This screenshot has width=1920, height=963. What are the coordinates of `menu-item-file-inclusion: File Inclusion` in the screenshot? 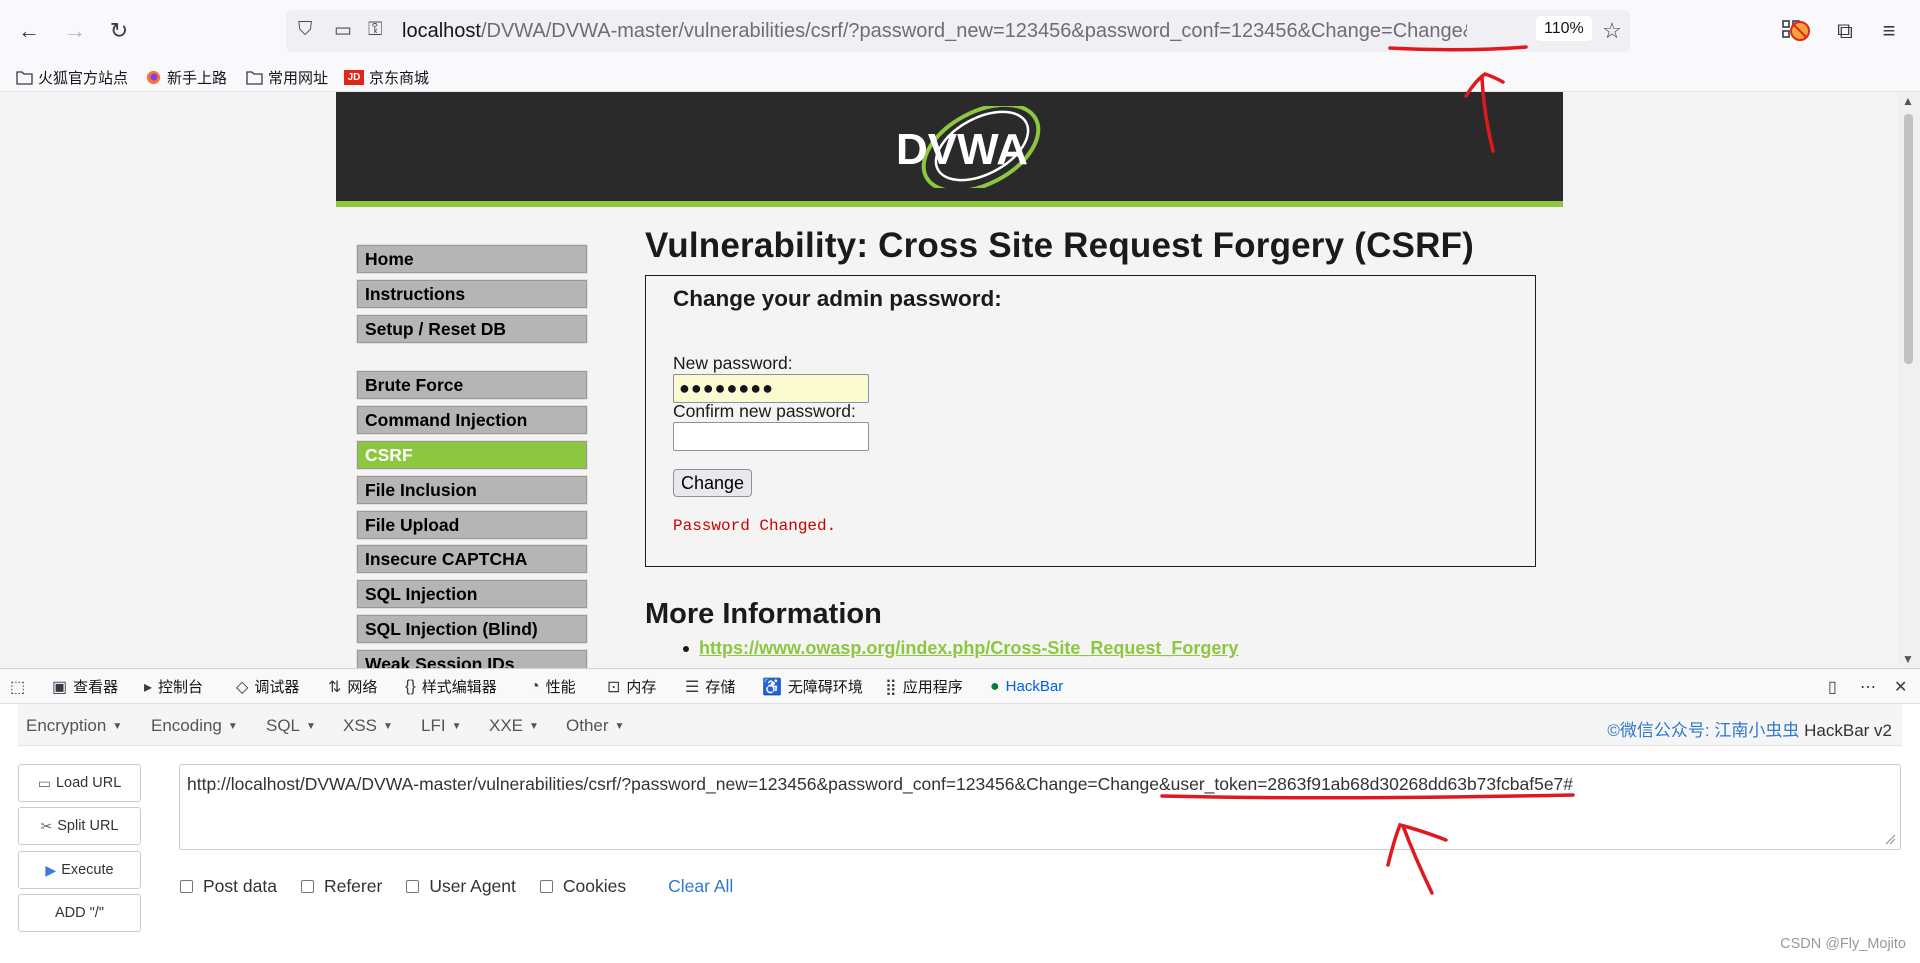 It's located at (472, 489).